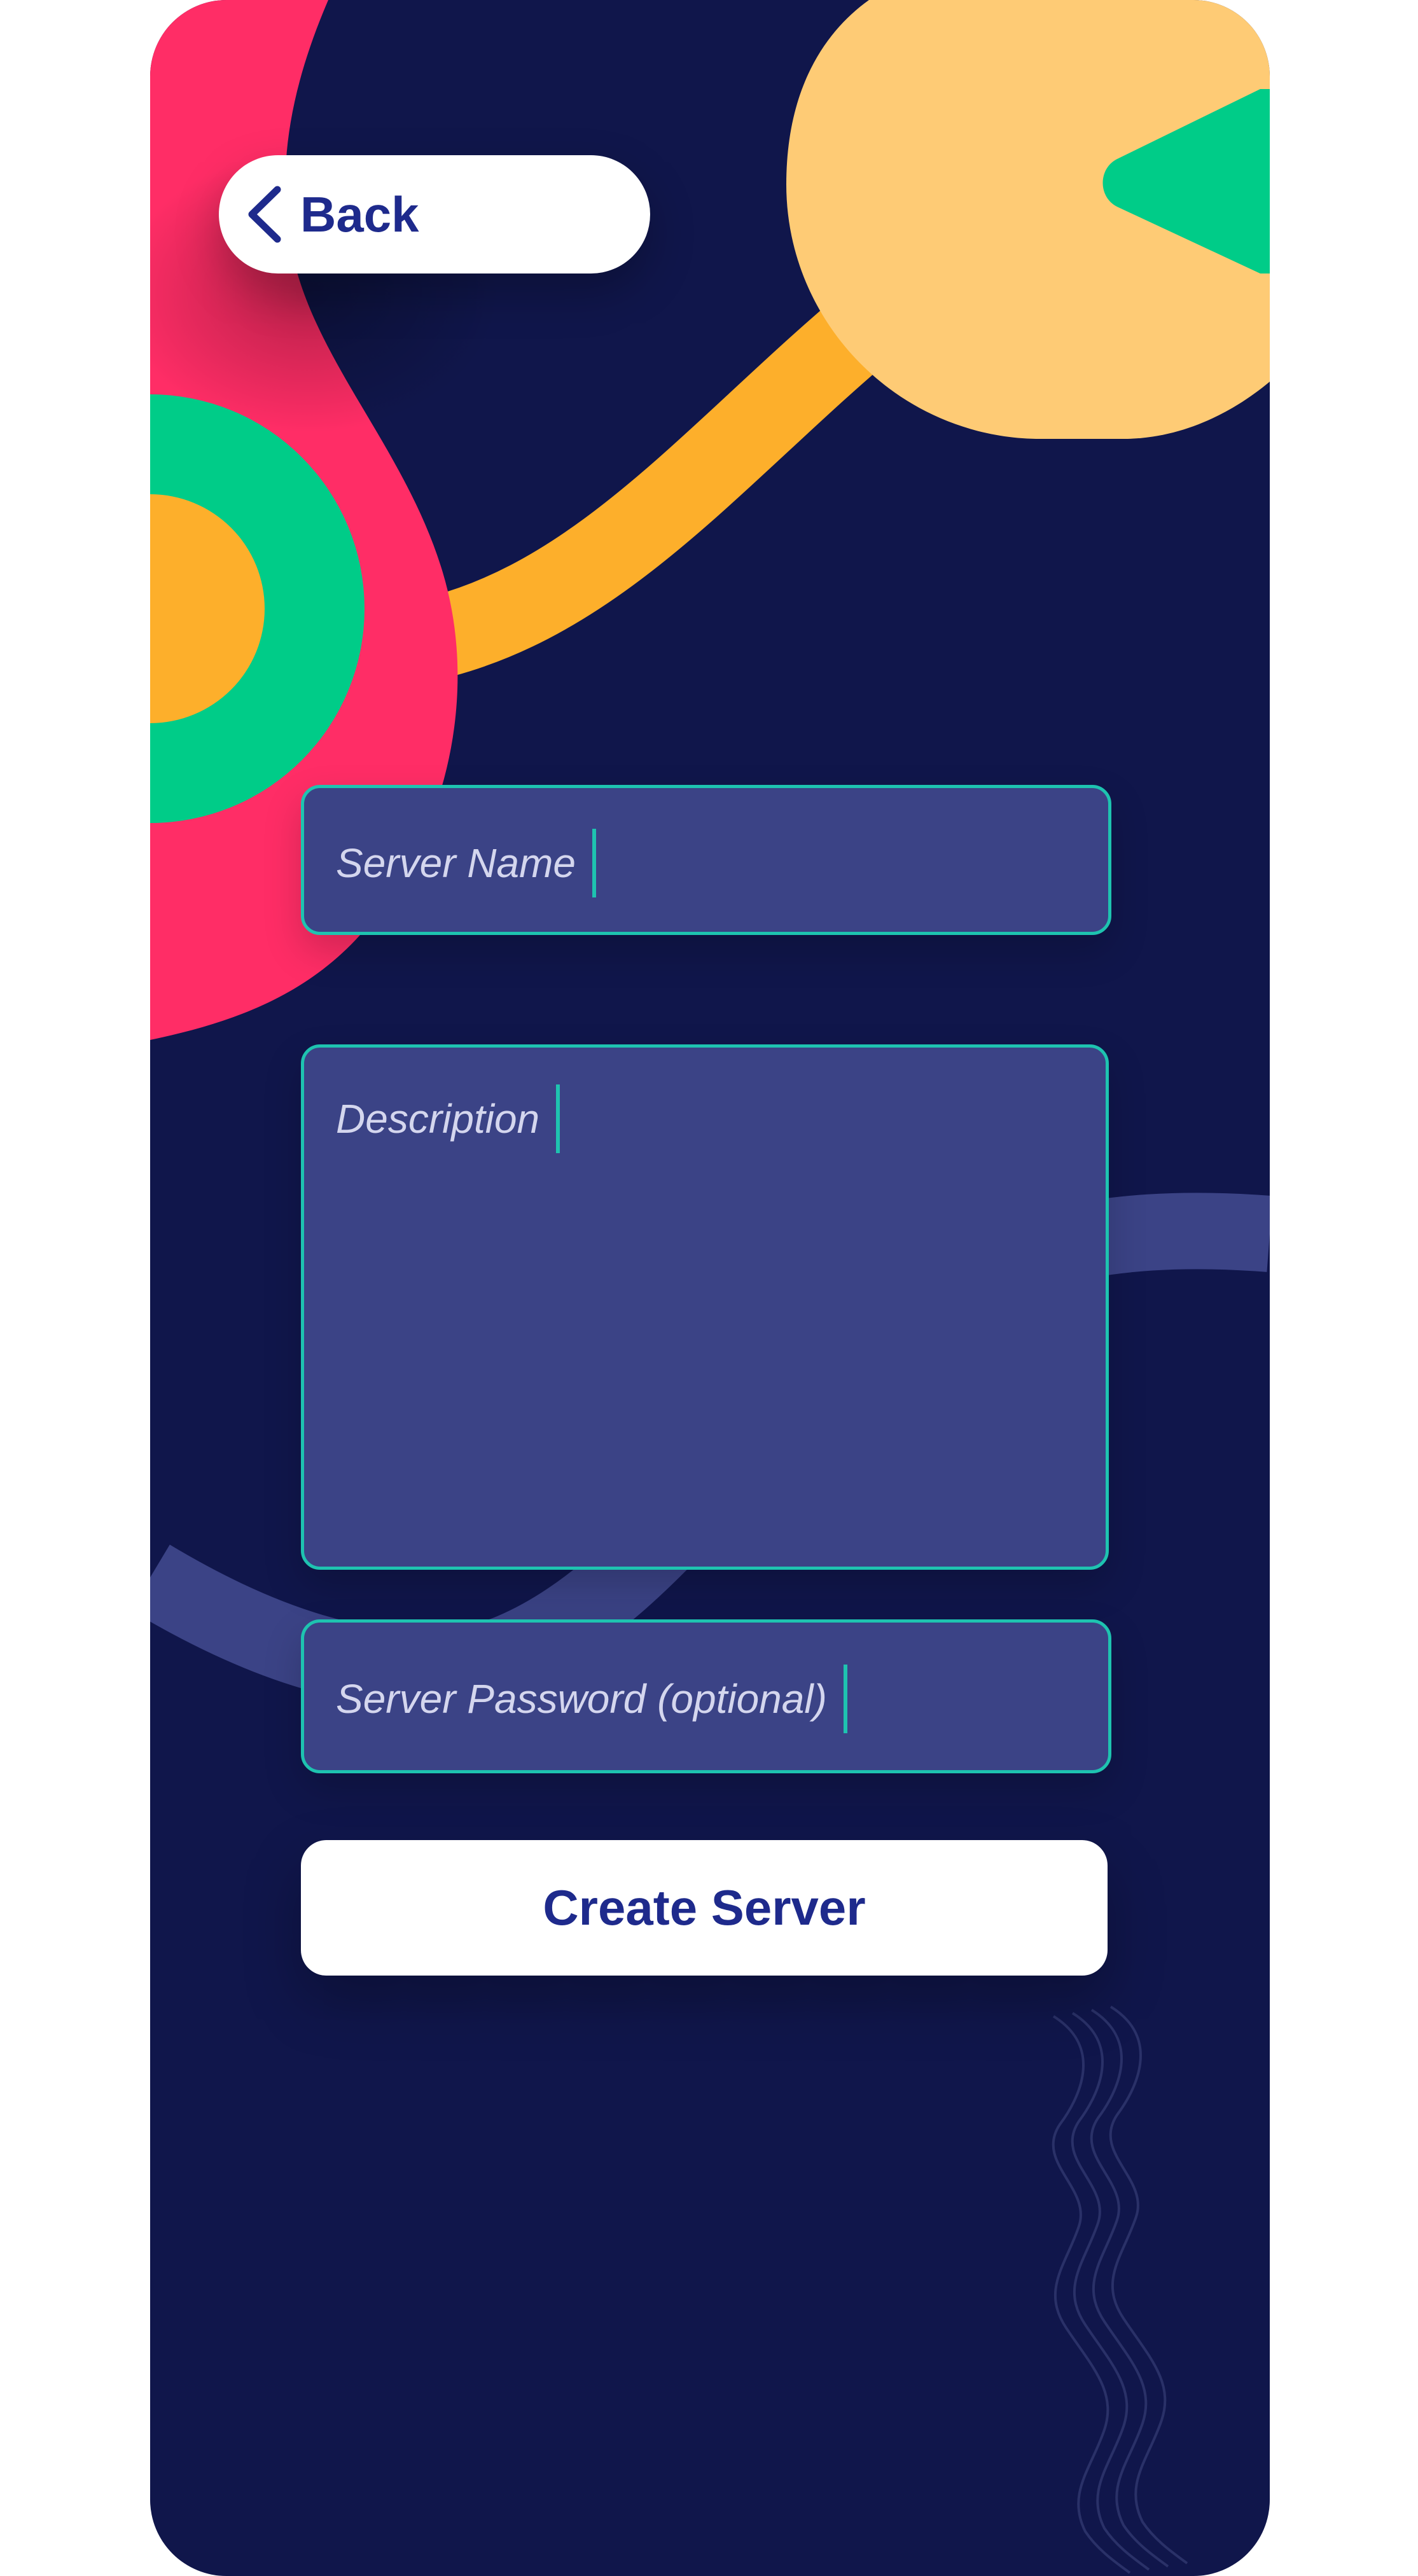 Image resolution: width=1418 pixels, height=2576 pixels. I want to click on chevron-left-icon, so click(264, 214).